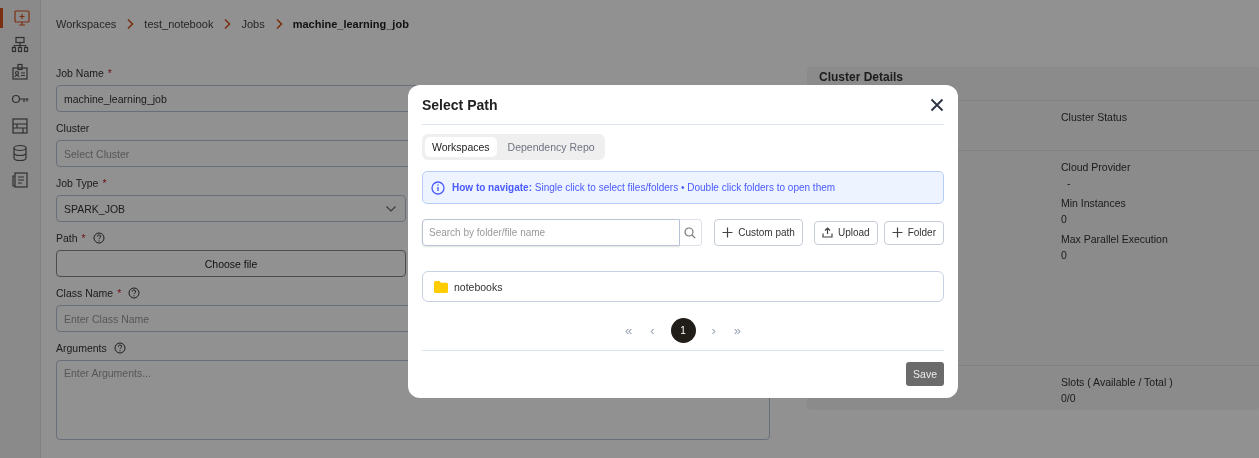 The image size is (1259, 458). Describe the element at coordinates (73, 127) in the screenshot. I see `field-label: Cluster` at that location.